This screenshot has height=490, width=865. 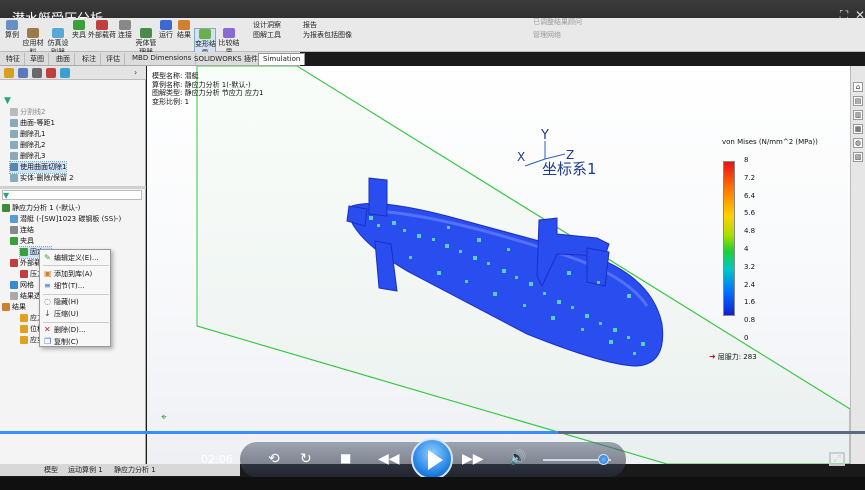 What do you see at coordinates (858, 157) in the screenshot?
I see `custom-properties-icon: ▧` at bounding box center [858, 157].